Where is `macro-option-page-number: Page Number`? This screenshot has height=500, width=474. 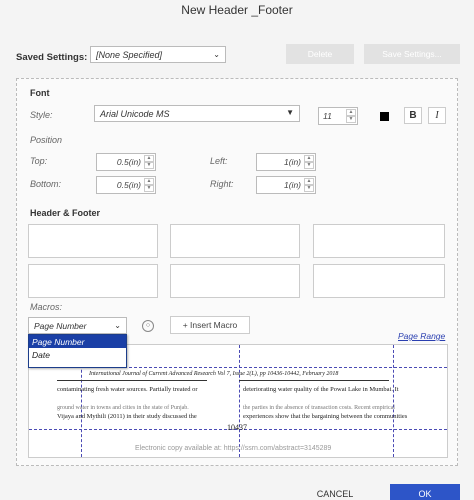 macro-option-page-number: Page Number is located at coordinates (77, 341).